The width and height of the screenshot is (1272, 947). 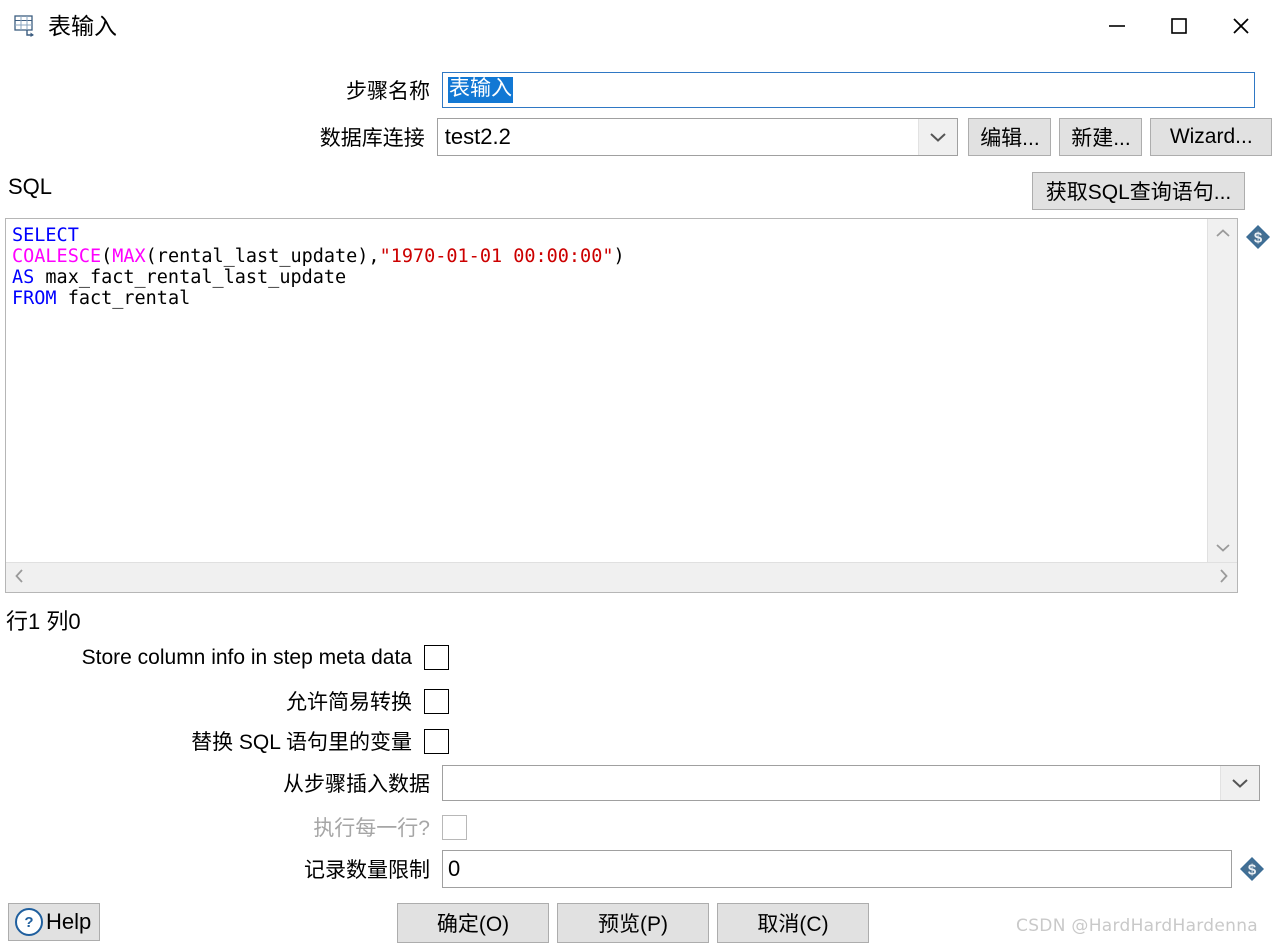 What do you see at coordinates (372, 138) in the screenshot?
I see `connection-label: 数据库连接` at bounding box center [372, 138].